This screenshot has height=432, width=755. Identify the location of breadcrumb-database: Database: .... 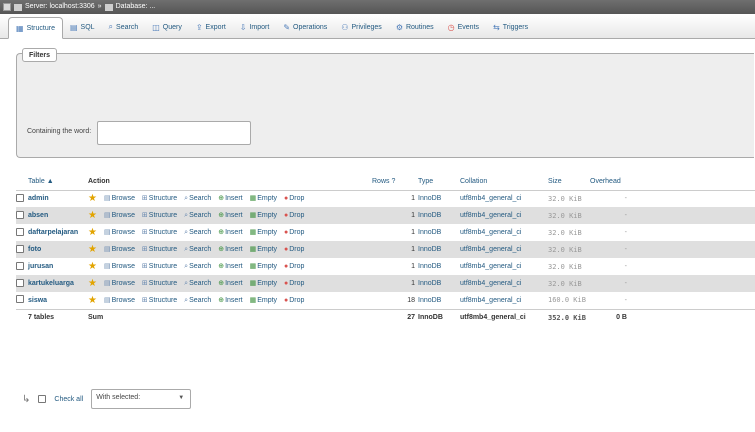
(136, 7).